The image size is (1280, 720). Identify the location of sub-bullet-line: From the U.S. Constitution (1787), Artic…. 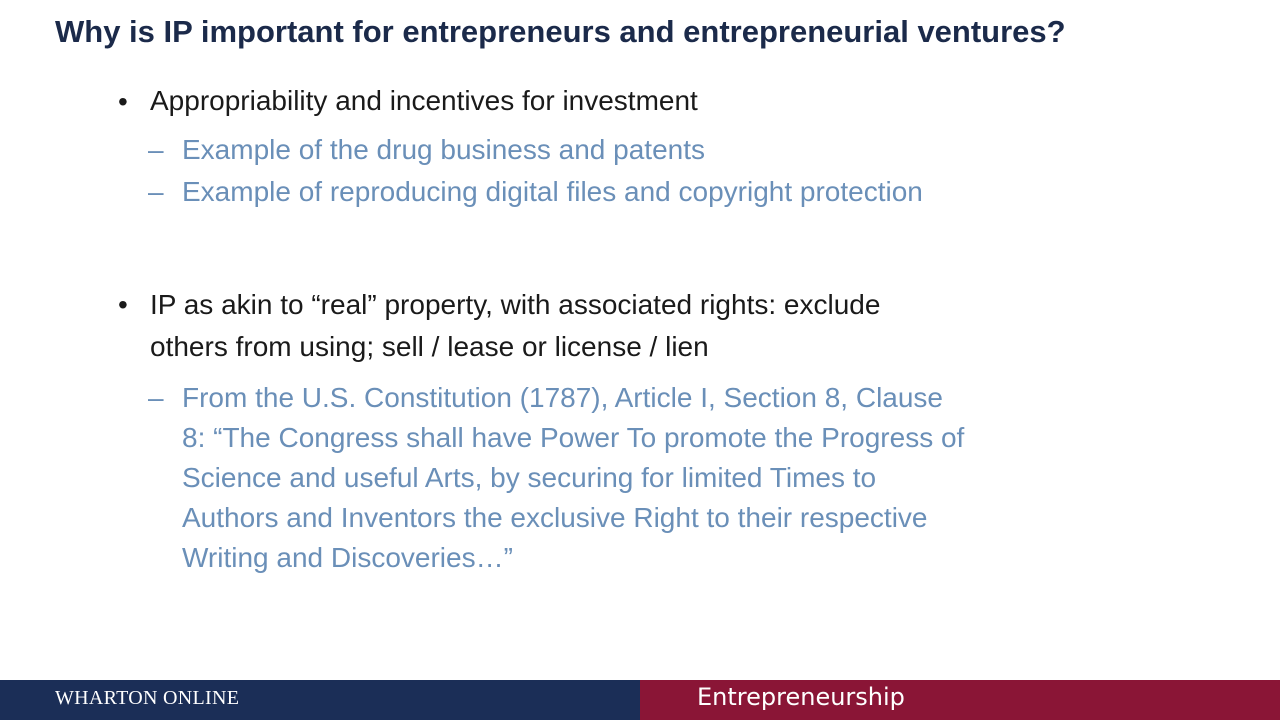
(563, 397).